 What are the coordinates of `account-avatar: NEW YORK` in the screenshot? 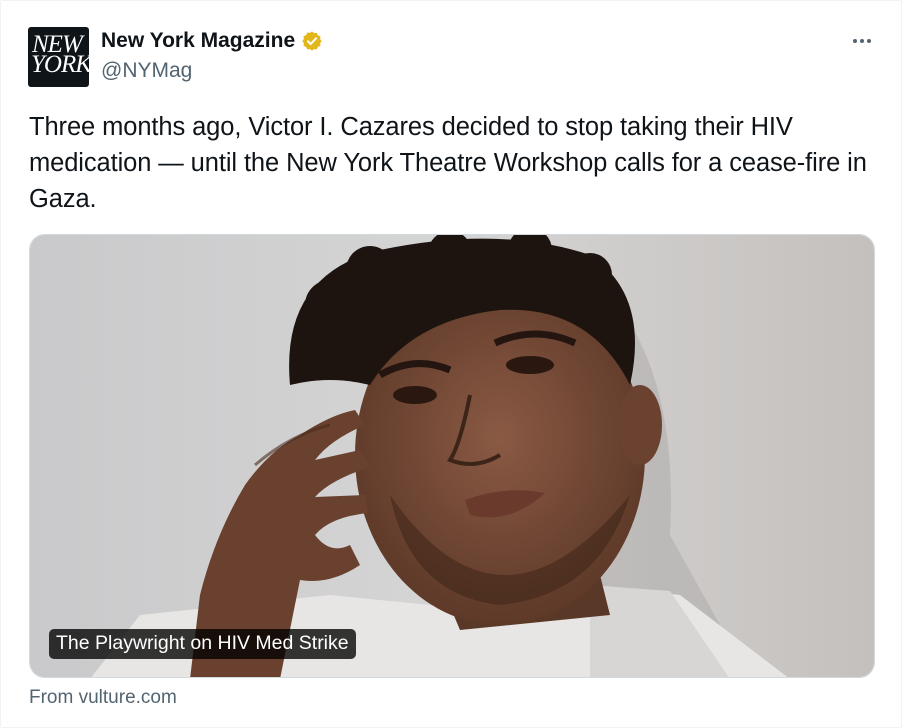 It's located at (58, 57).